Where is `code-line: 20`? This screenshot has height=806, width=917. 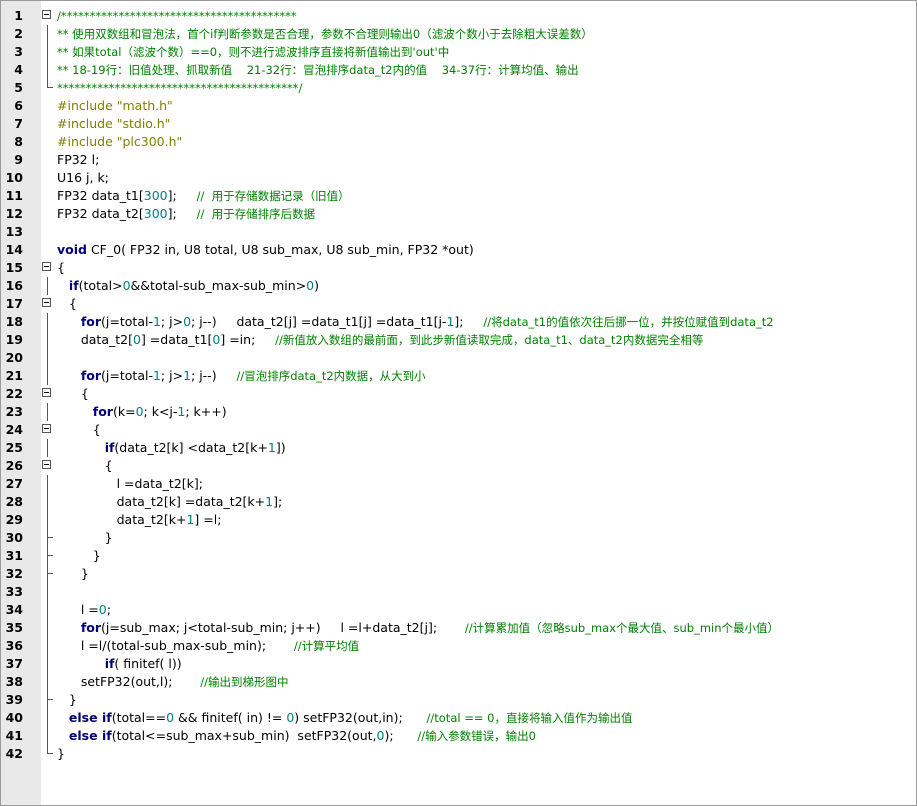 code-line: 20 is located at coordinates (458, 358).